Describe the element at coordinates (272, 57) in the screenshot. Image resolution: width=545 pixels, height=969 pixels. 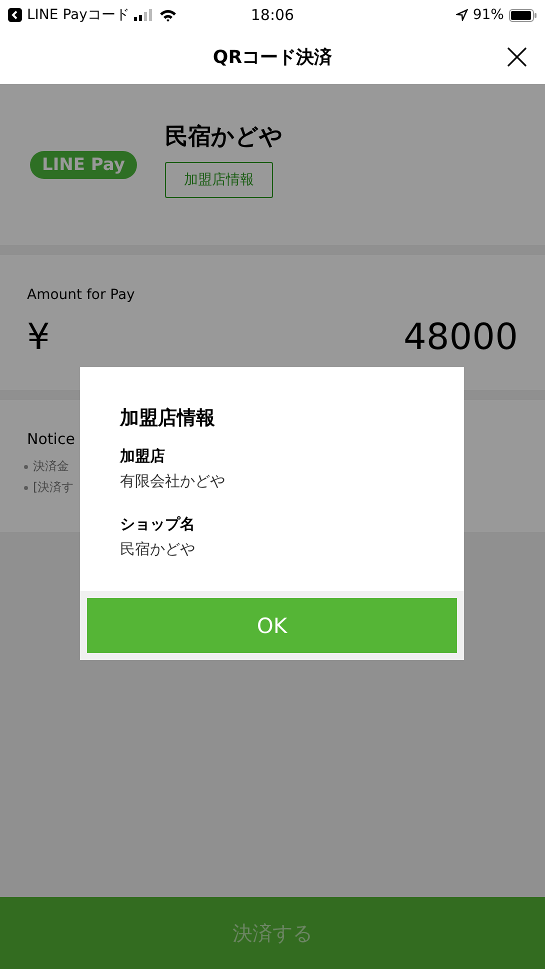
I see `page-title: QRコード決済` at that location.